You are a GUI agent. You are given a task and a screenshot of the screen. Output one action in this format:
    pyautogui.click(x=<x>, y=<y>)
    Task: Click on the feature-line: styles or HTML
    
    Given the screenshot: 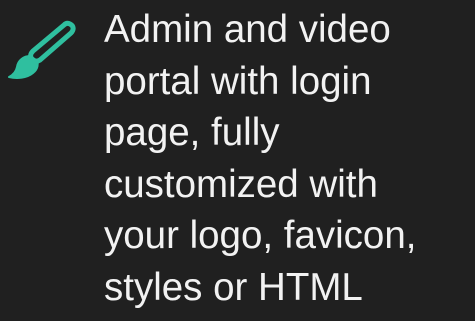 What is the action you would take?
    pyautogui.click(x=233, y=287)
    